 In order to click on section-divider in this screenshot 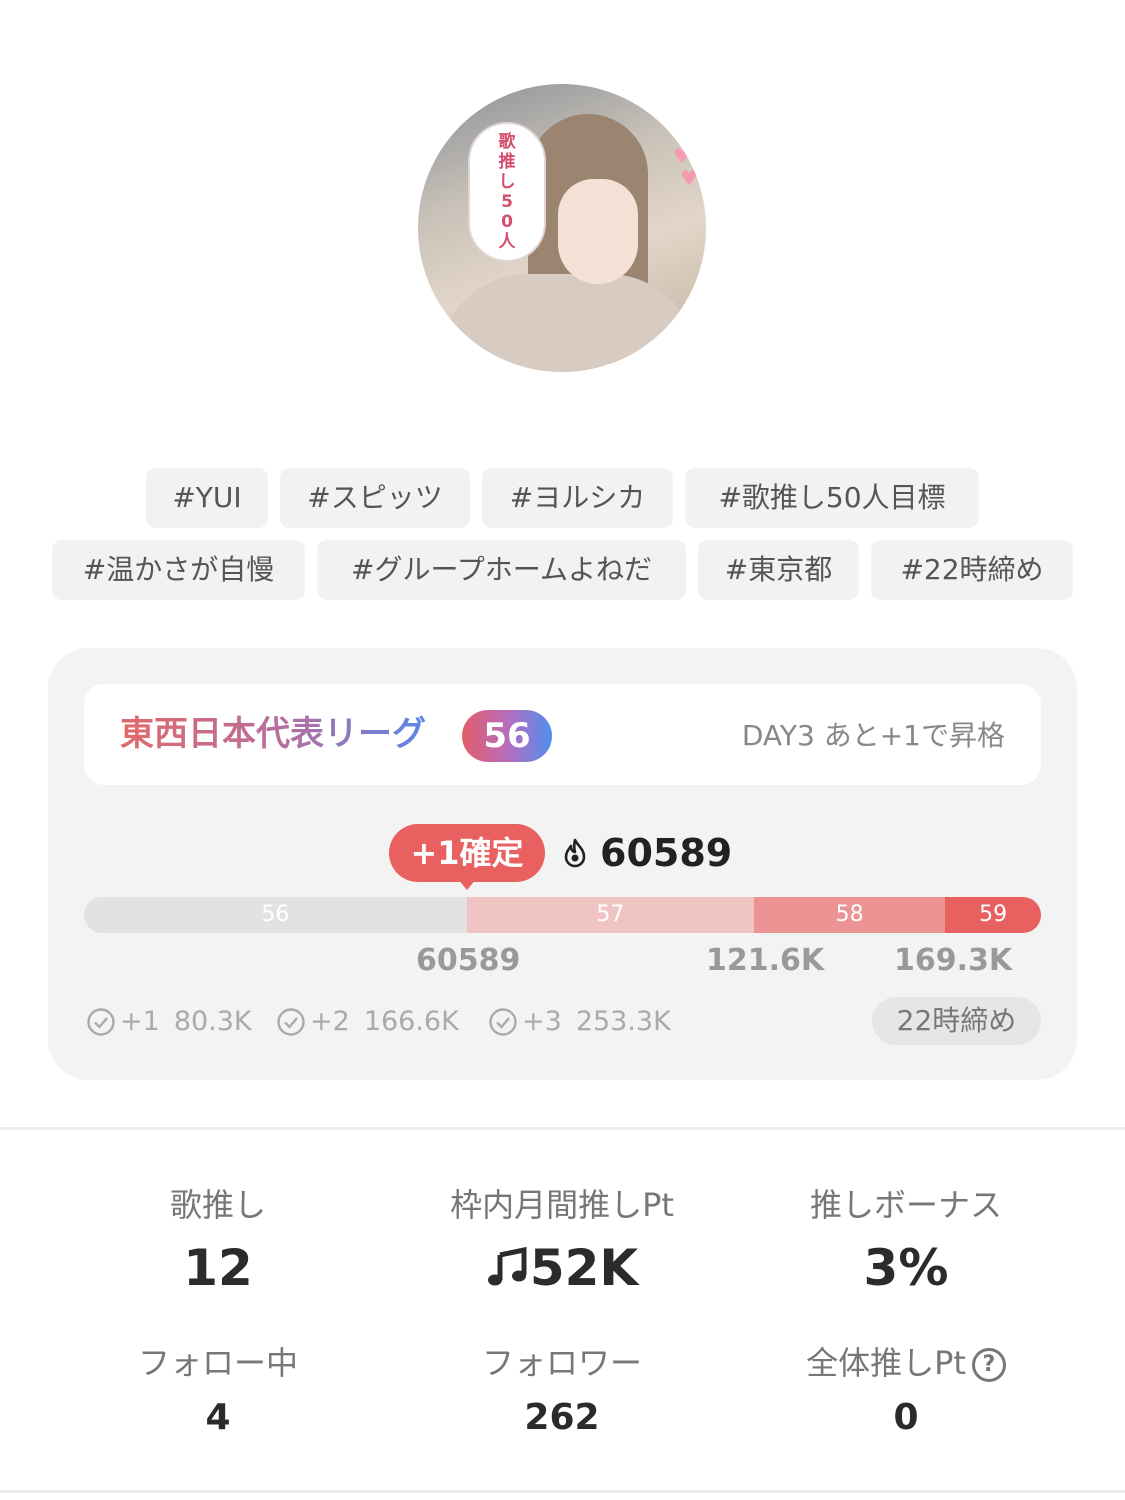, I will do `click(562, 1128)`.